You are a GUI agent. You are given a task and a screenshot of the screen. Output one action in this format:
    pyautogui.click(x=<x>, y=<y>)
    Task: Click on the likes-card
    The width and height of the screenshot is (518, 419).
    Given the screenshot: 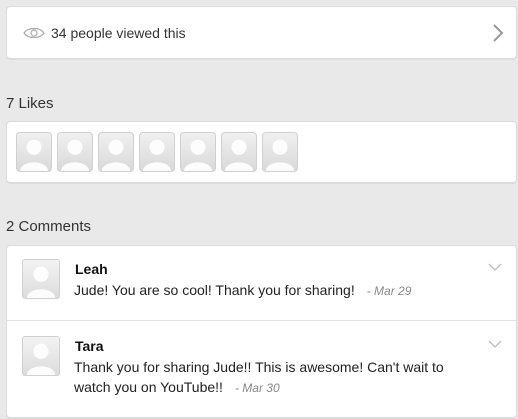 What is the action you would take?
    pyautogui.click(x=261, y=152)
    